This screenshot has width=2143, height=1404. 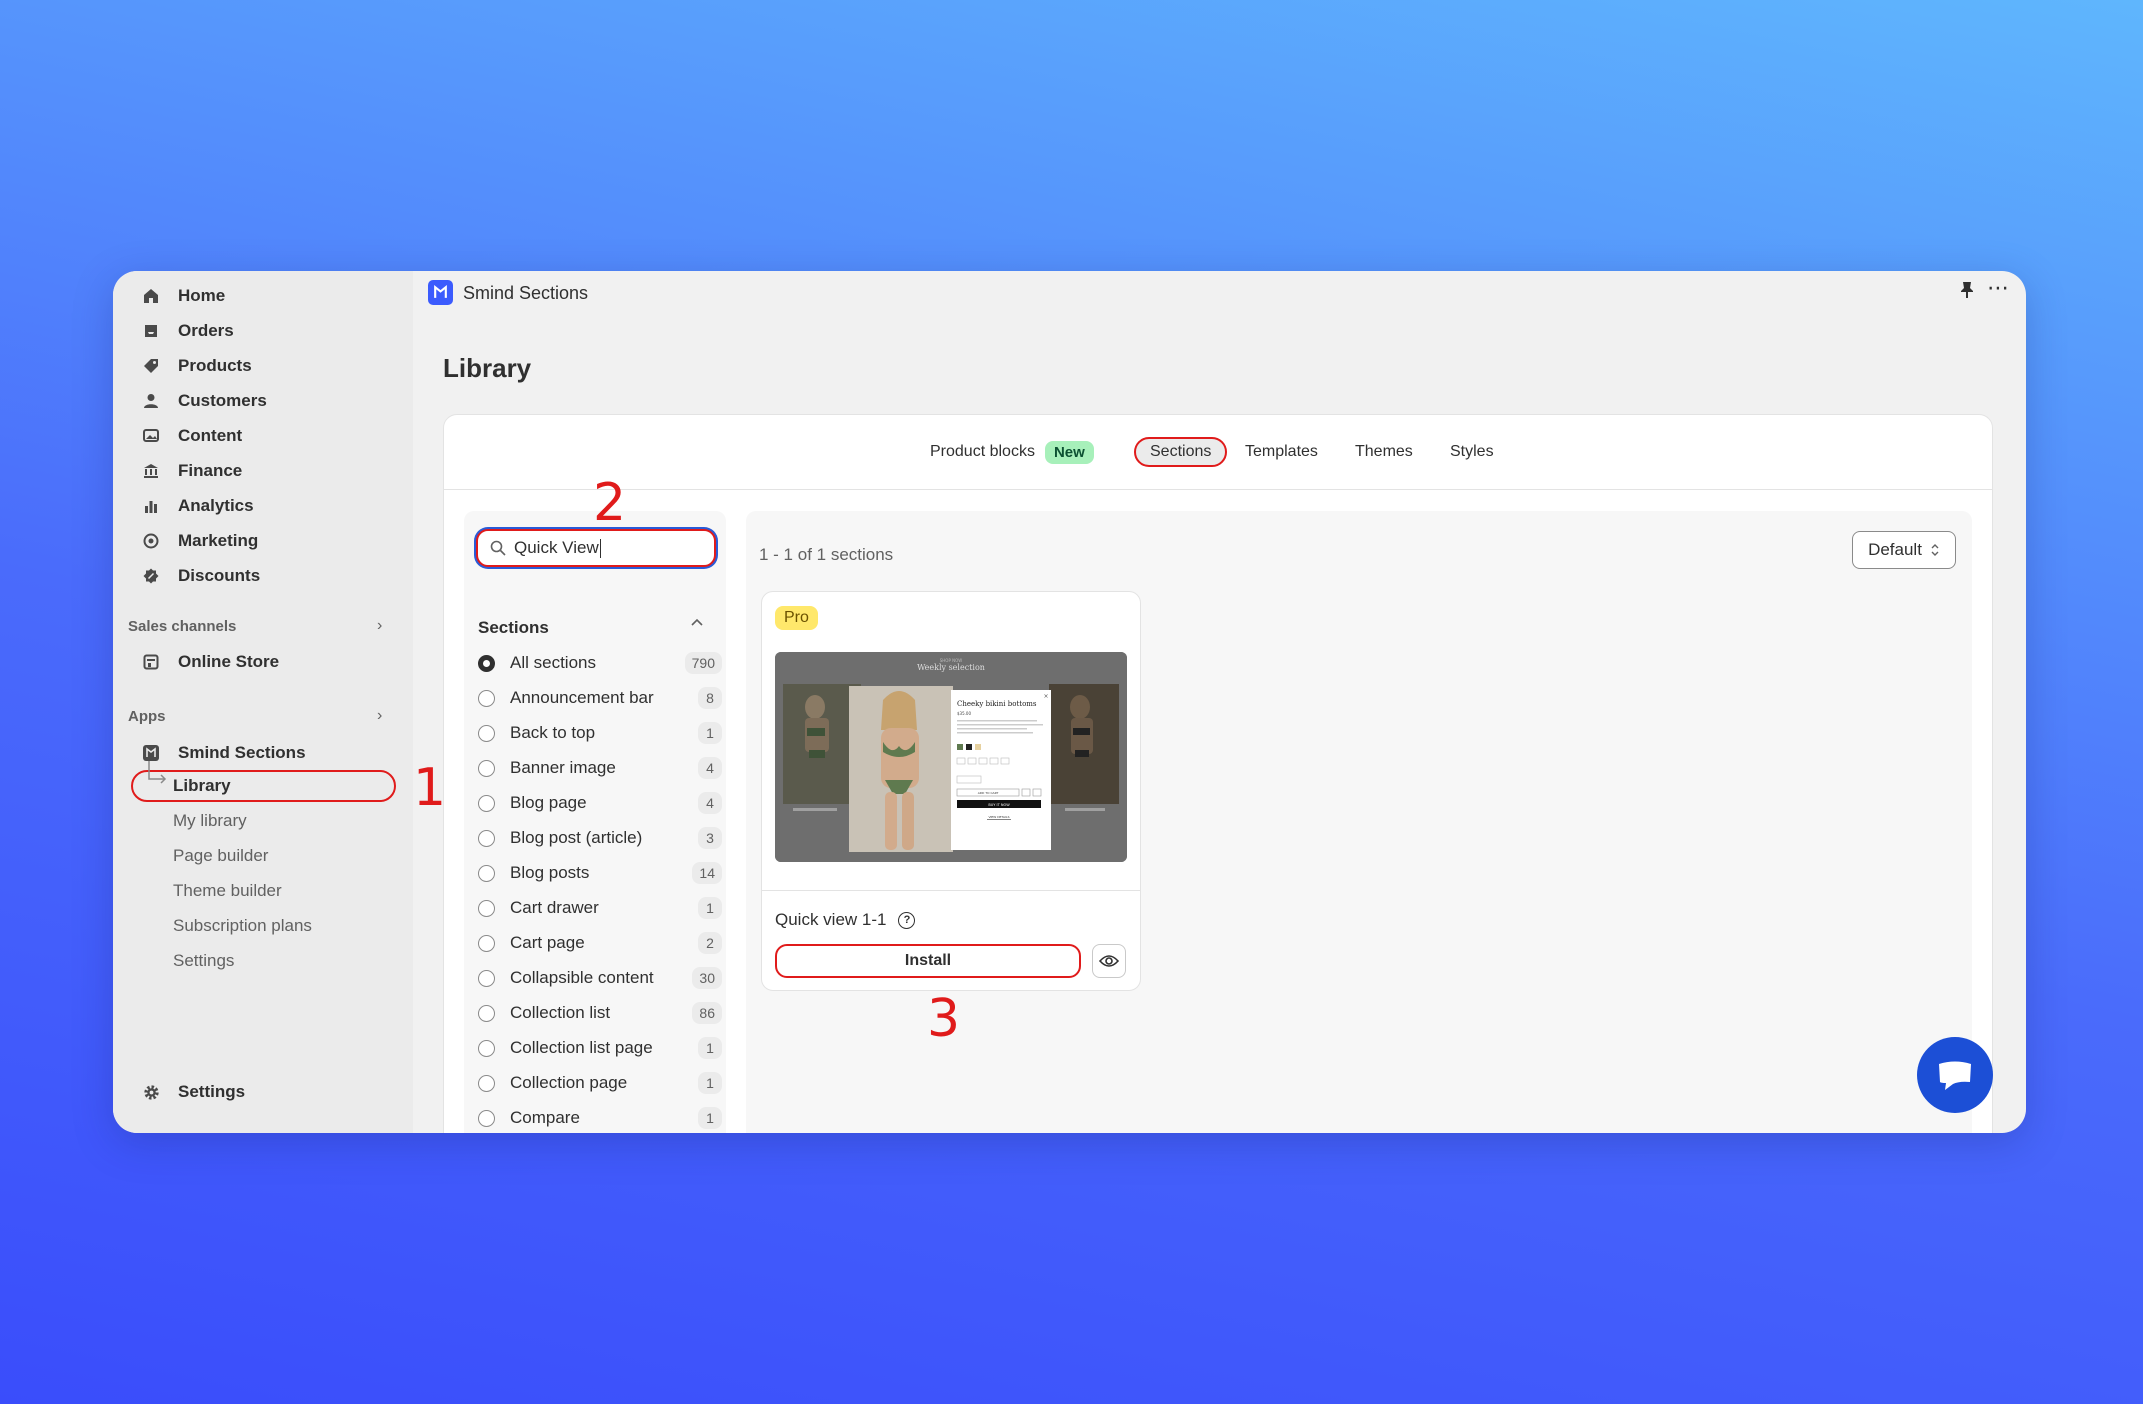 What do you see at coordinates (219, 575) in the screenshot?
I see `nav-label: Discounts` at bounding box center [219, 575].